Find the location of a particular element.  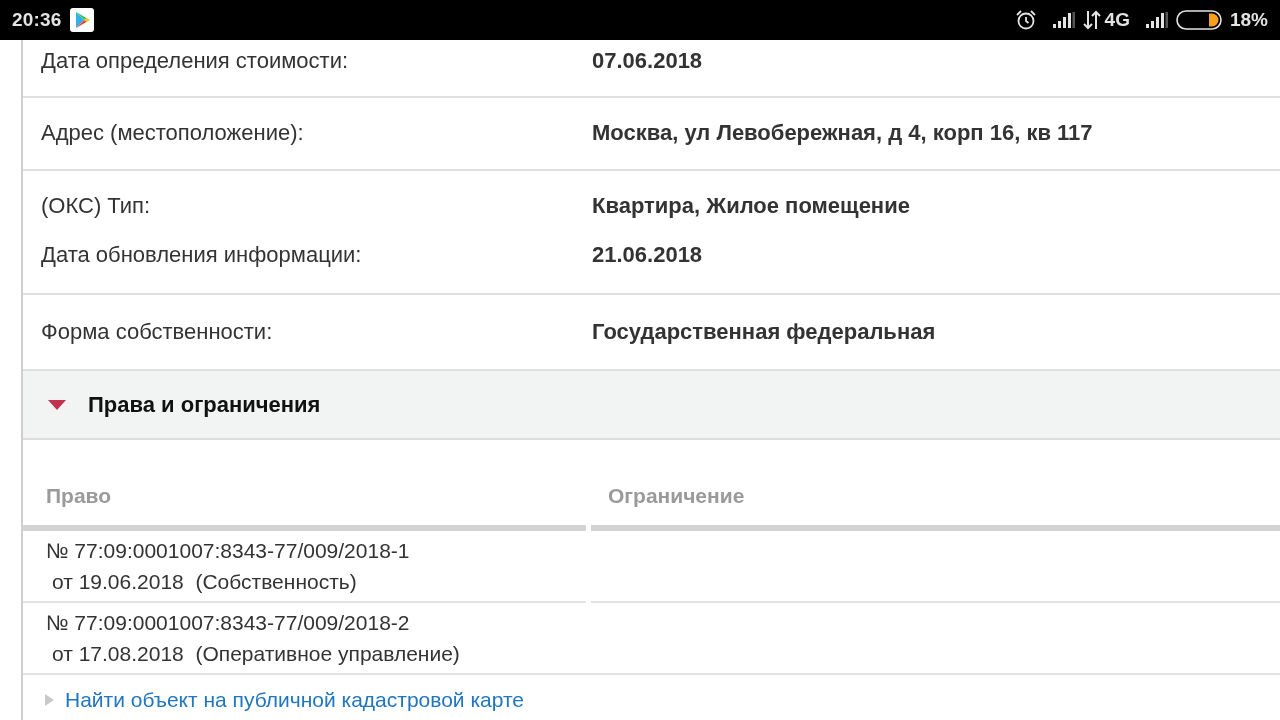

field-value: Государственная федеральная is located at coordinates (764, 332).